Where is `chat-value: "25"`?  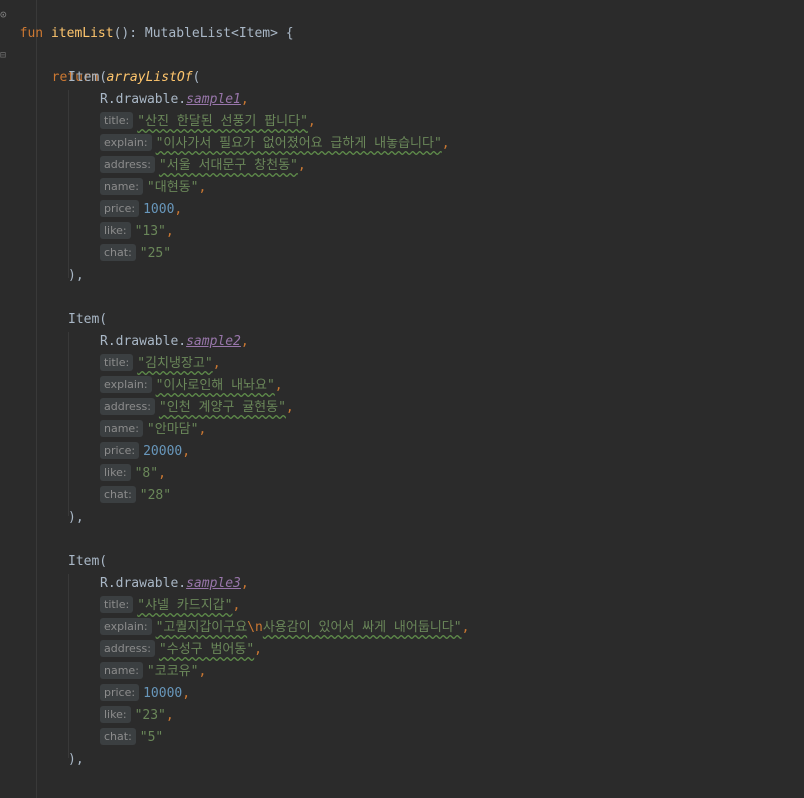 chat-value: "25" is located at coordinates (155, 253).